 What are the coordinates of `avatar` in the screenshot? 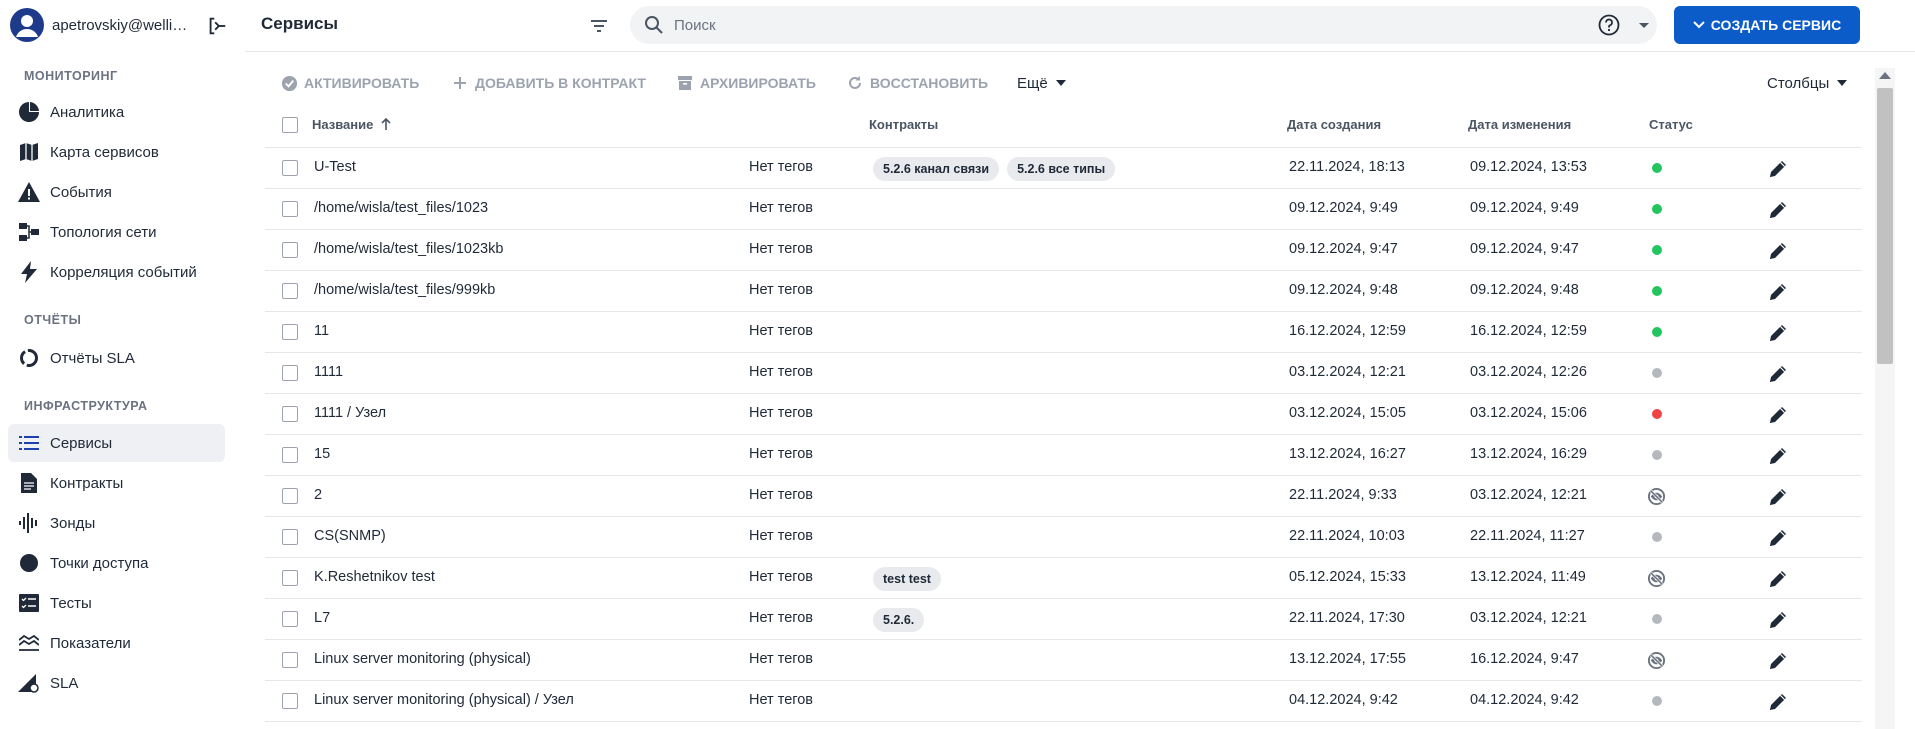 It's located at (27, 25).